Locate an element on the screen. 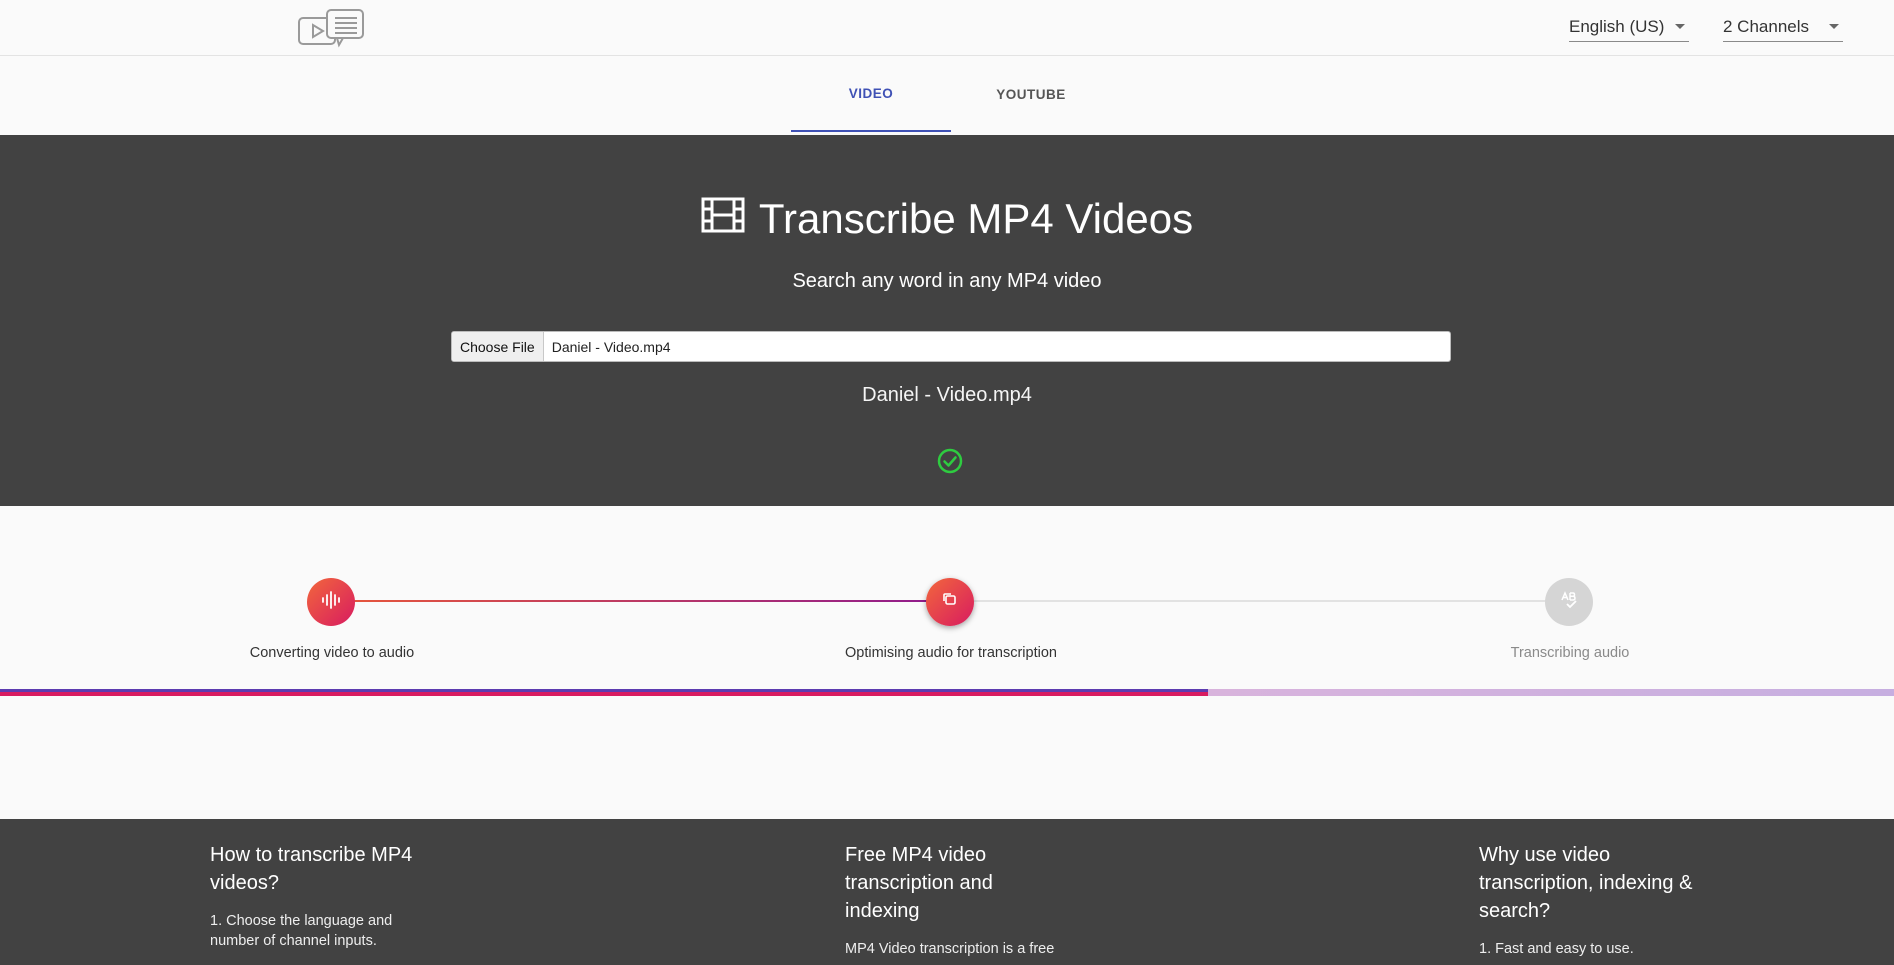 The height and width of the screenshot is (965, 1894). channels-select: 2 Channels is located at coordinates (1783, 27).